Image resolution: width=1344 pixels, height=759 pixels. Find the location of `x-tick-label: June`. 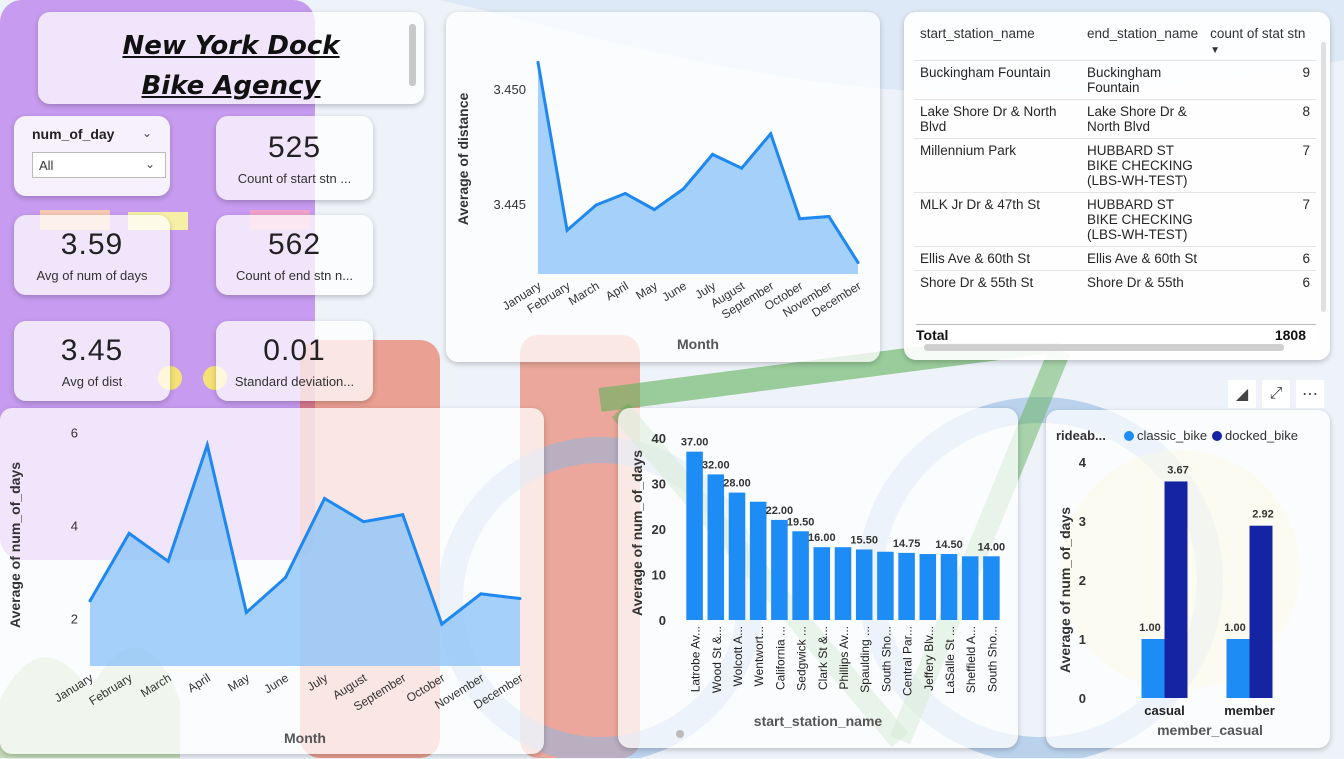

x-tick-label: June is located at coordinates (277, 684).